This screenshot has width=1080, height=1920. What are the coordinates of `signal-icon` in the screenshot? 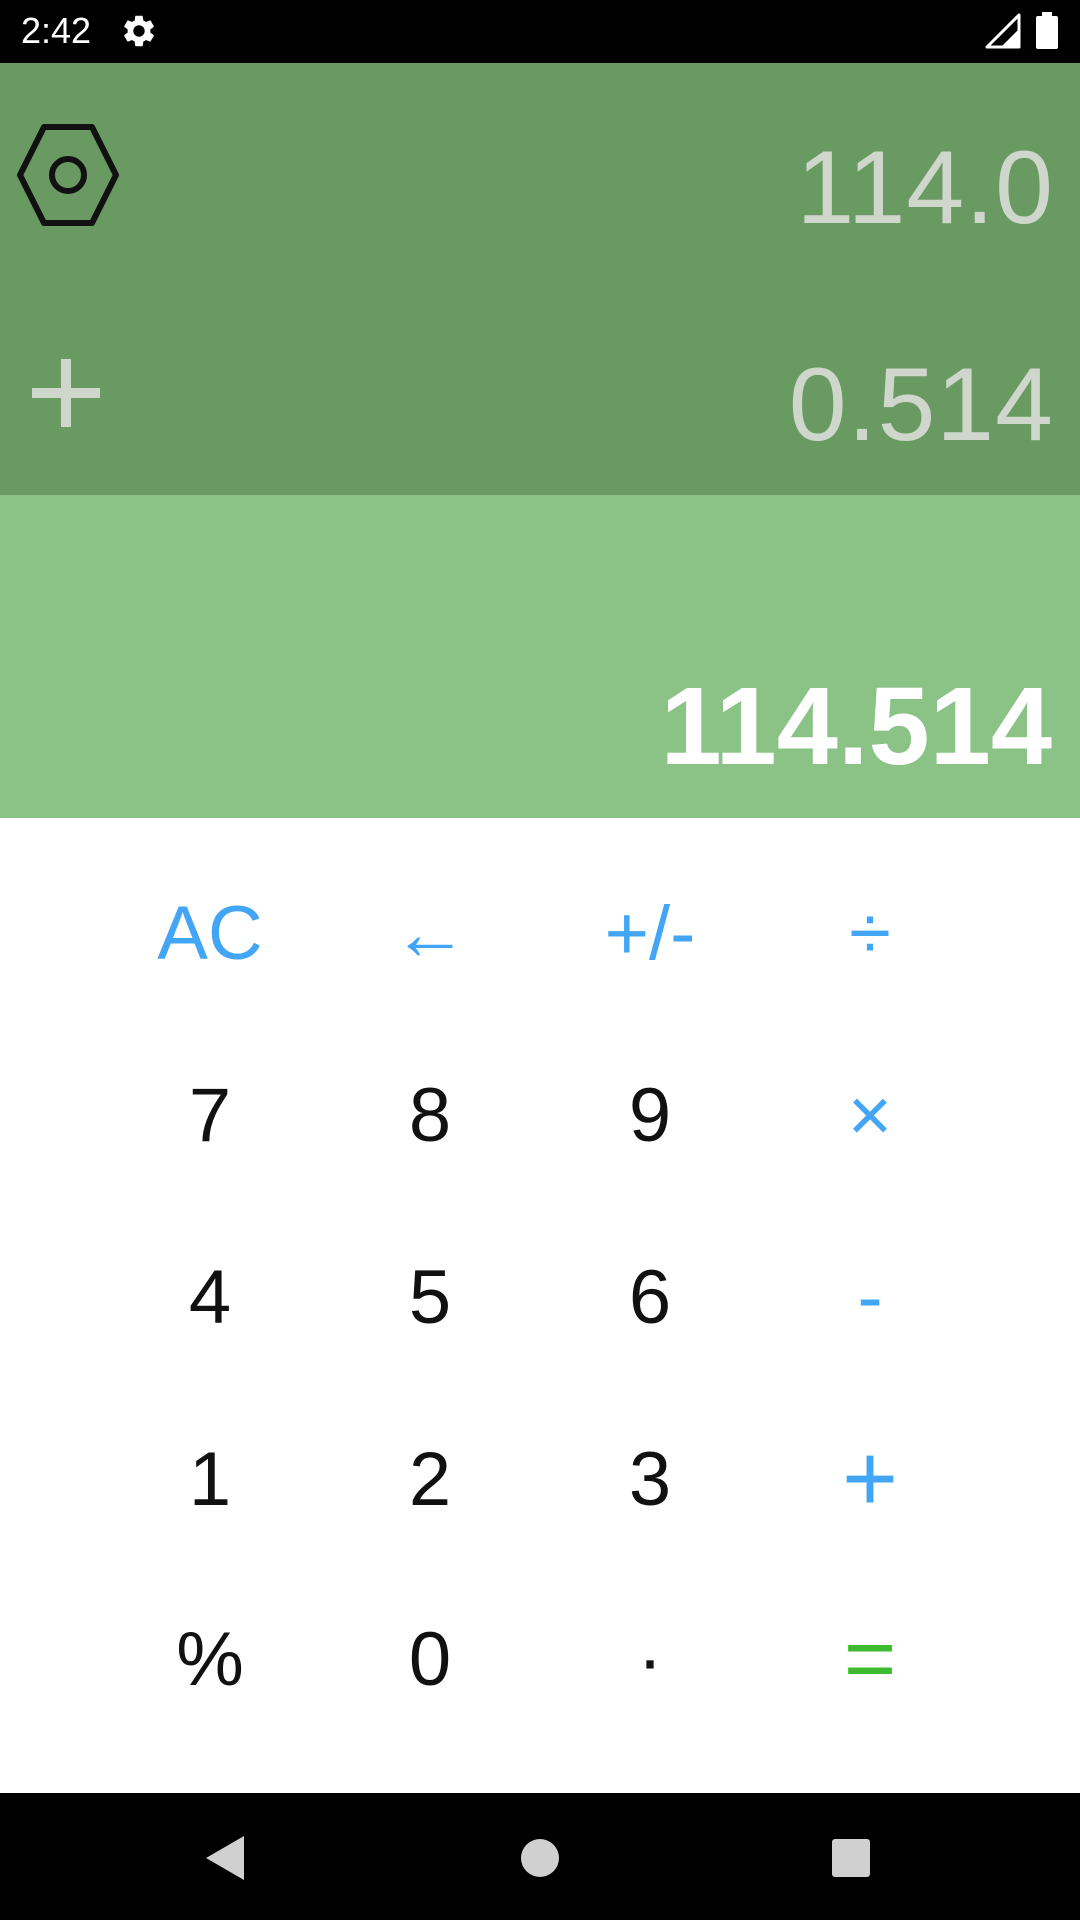 It's located at (1003, 31).